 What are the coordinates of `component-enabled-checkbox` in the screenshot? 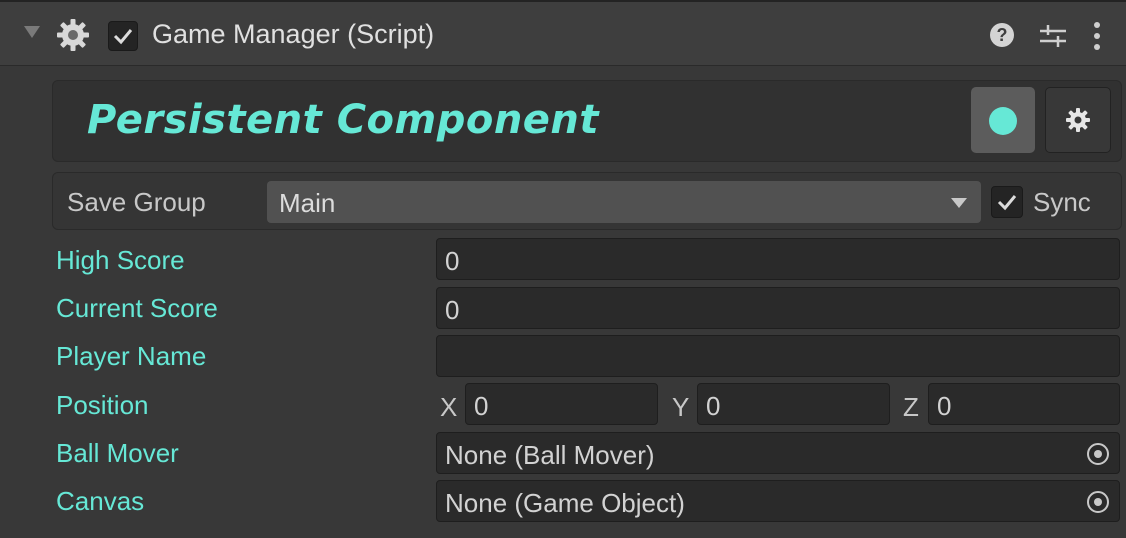 It's located at (123, 36).